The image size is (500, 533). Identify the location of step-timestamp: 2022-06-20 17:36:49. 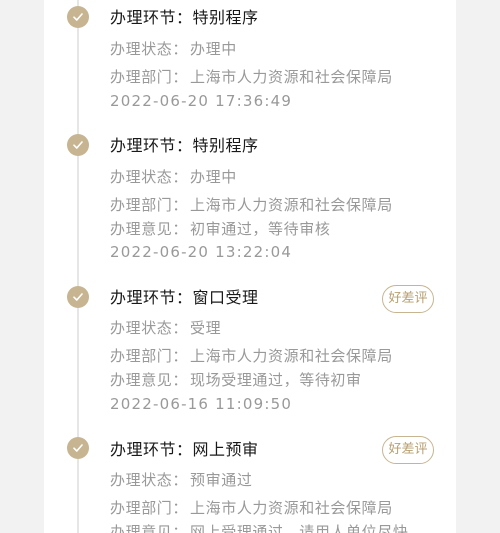
(201, 101).